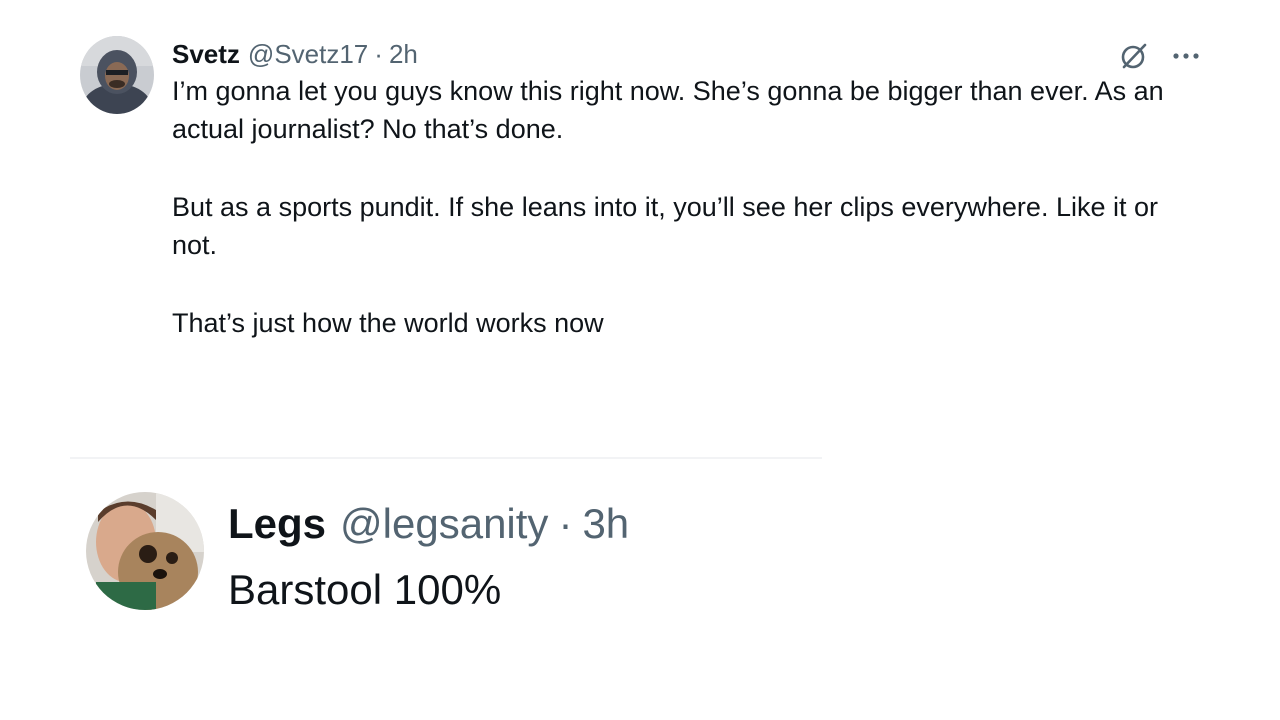  Describe the element at coordinates (682, 54) in the screenshot. I see `tweet-header: Svetz @Svetz17 · 2h` at that location.